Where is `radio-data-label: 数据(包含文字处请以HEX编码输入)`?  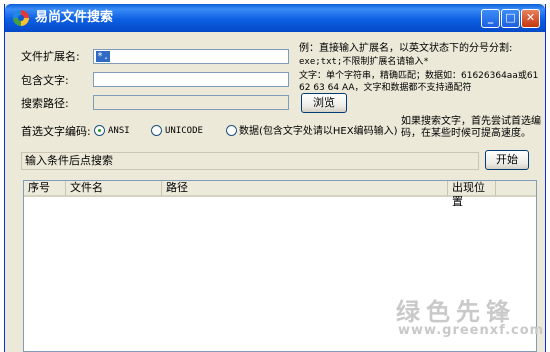
radio-data-label: 数据(包含文字处请以HEX编码输入) is located at coordinates (318, 131).